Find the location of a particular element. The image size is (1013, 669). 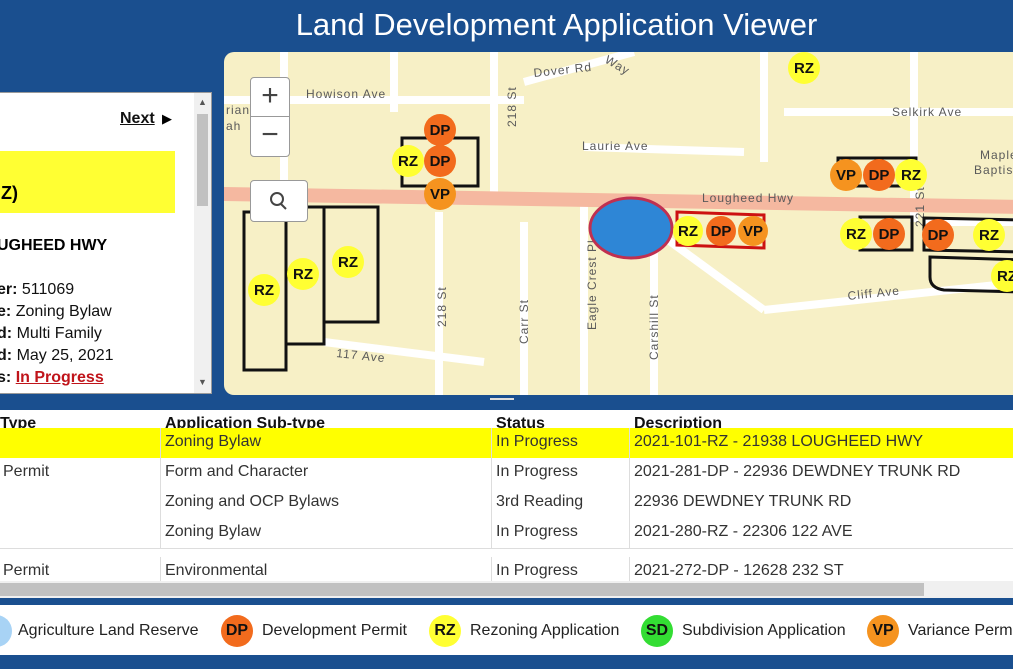

footer-bar is located at coordinates (506, 662).